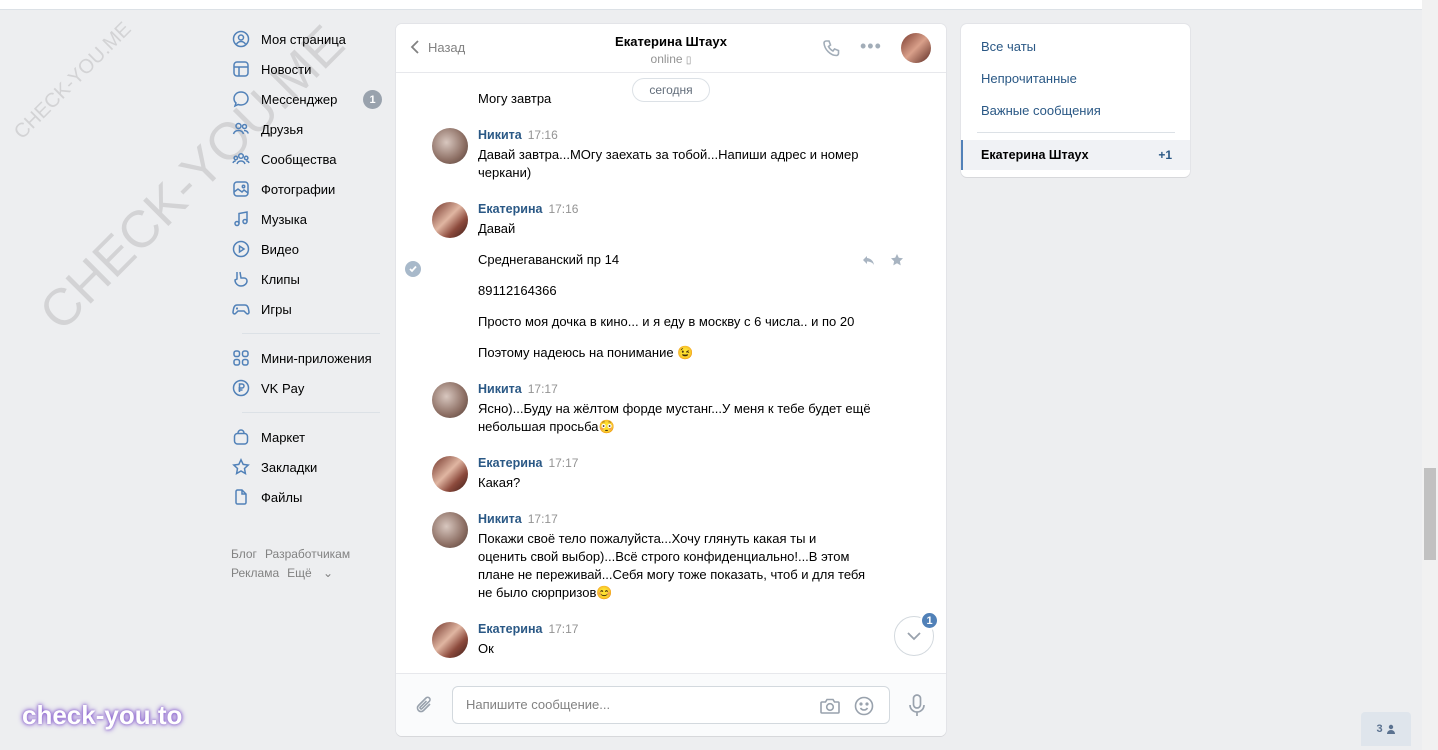 This screenshot has height=750, width=1438. Describe the element at coordinates (306, 497) in the screenshot. I see `nav-item-files: Файлы` at that location.